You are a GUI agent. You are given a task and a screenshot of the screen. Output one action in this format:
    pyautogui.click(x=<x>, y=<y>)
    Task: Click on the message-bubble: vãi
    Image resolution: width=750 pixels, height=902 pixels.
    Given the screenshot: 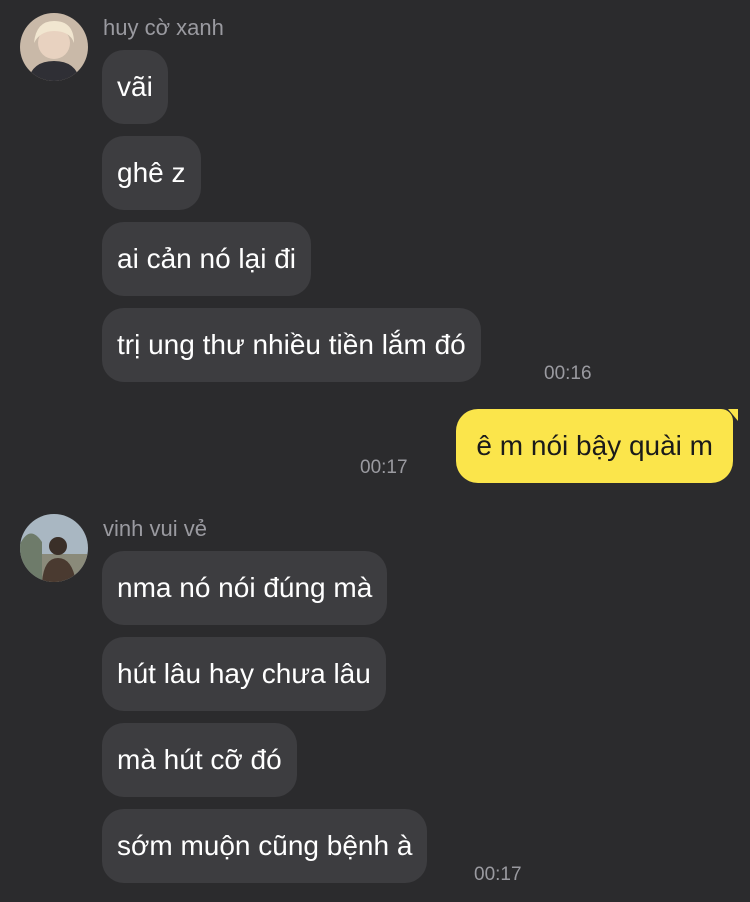 What is the action you would take?
    pyautogui.click(x=135, y=87)
    